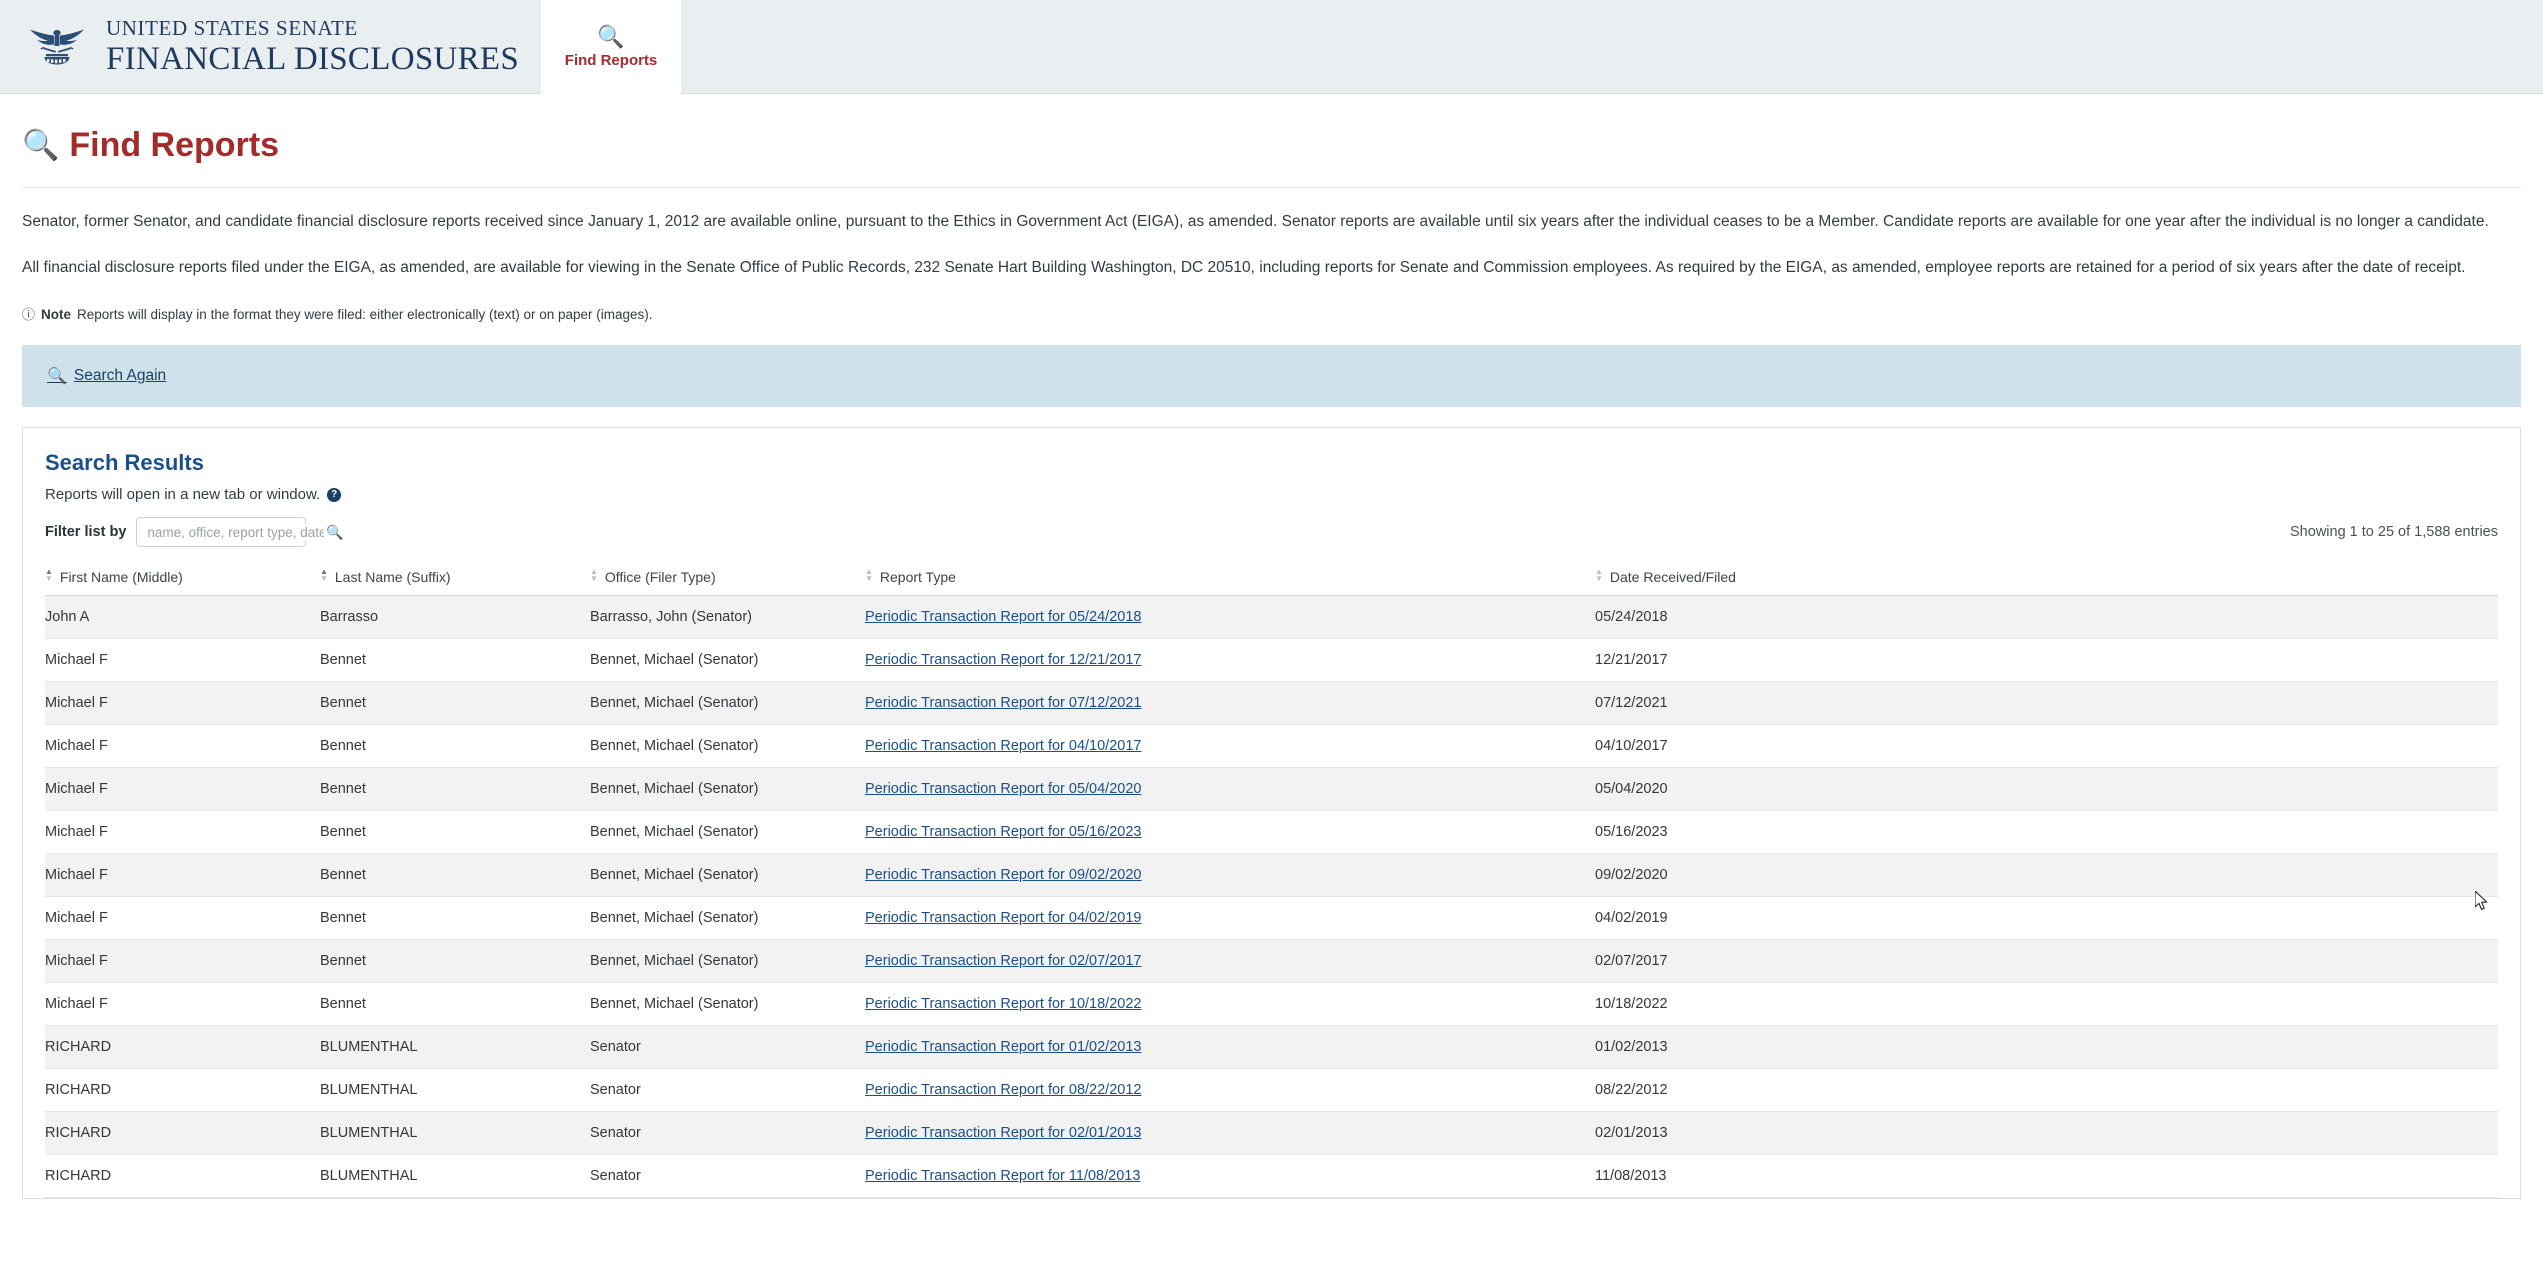 The width and height of the screenshot is (2543, 1279). What do you see at coordinates (2046, 875) in the screenshot?
I see `cell-date: 09/02/2020` at bounding box center [2046, 875].